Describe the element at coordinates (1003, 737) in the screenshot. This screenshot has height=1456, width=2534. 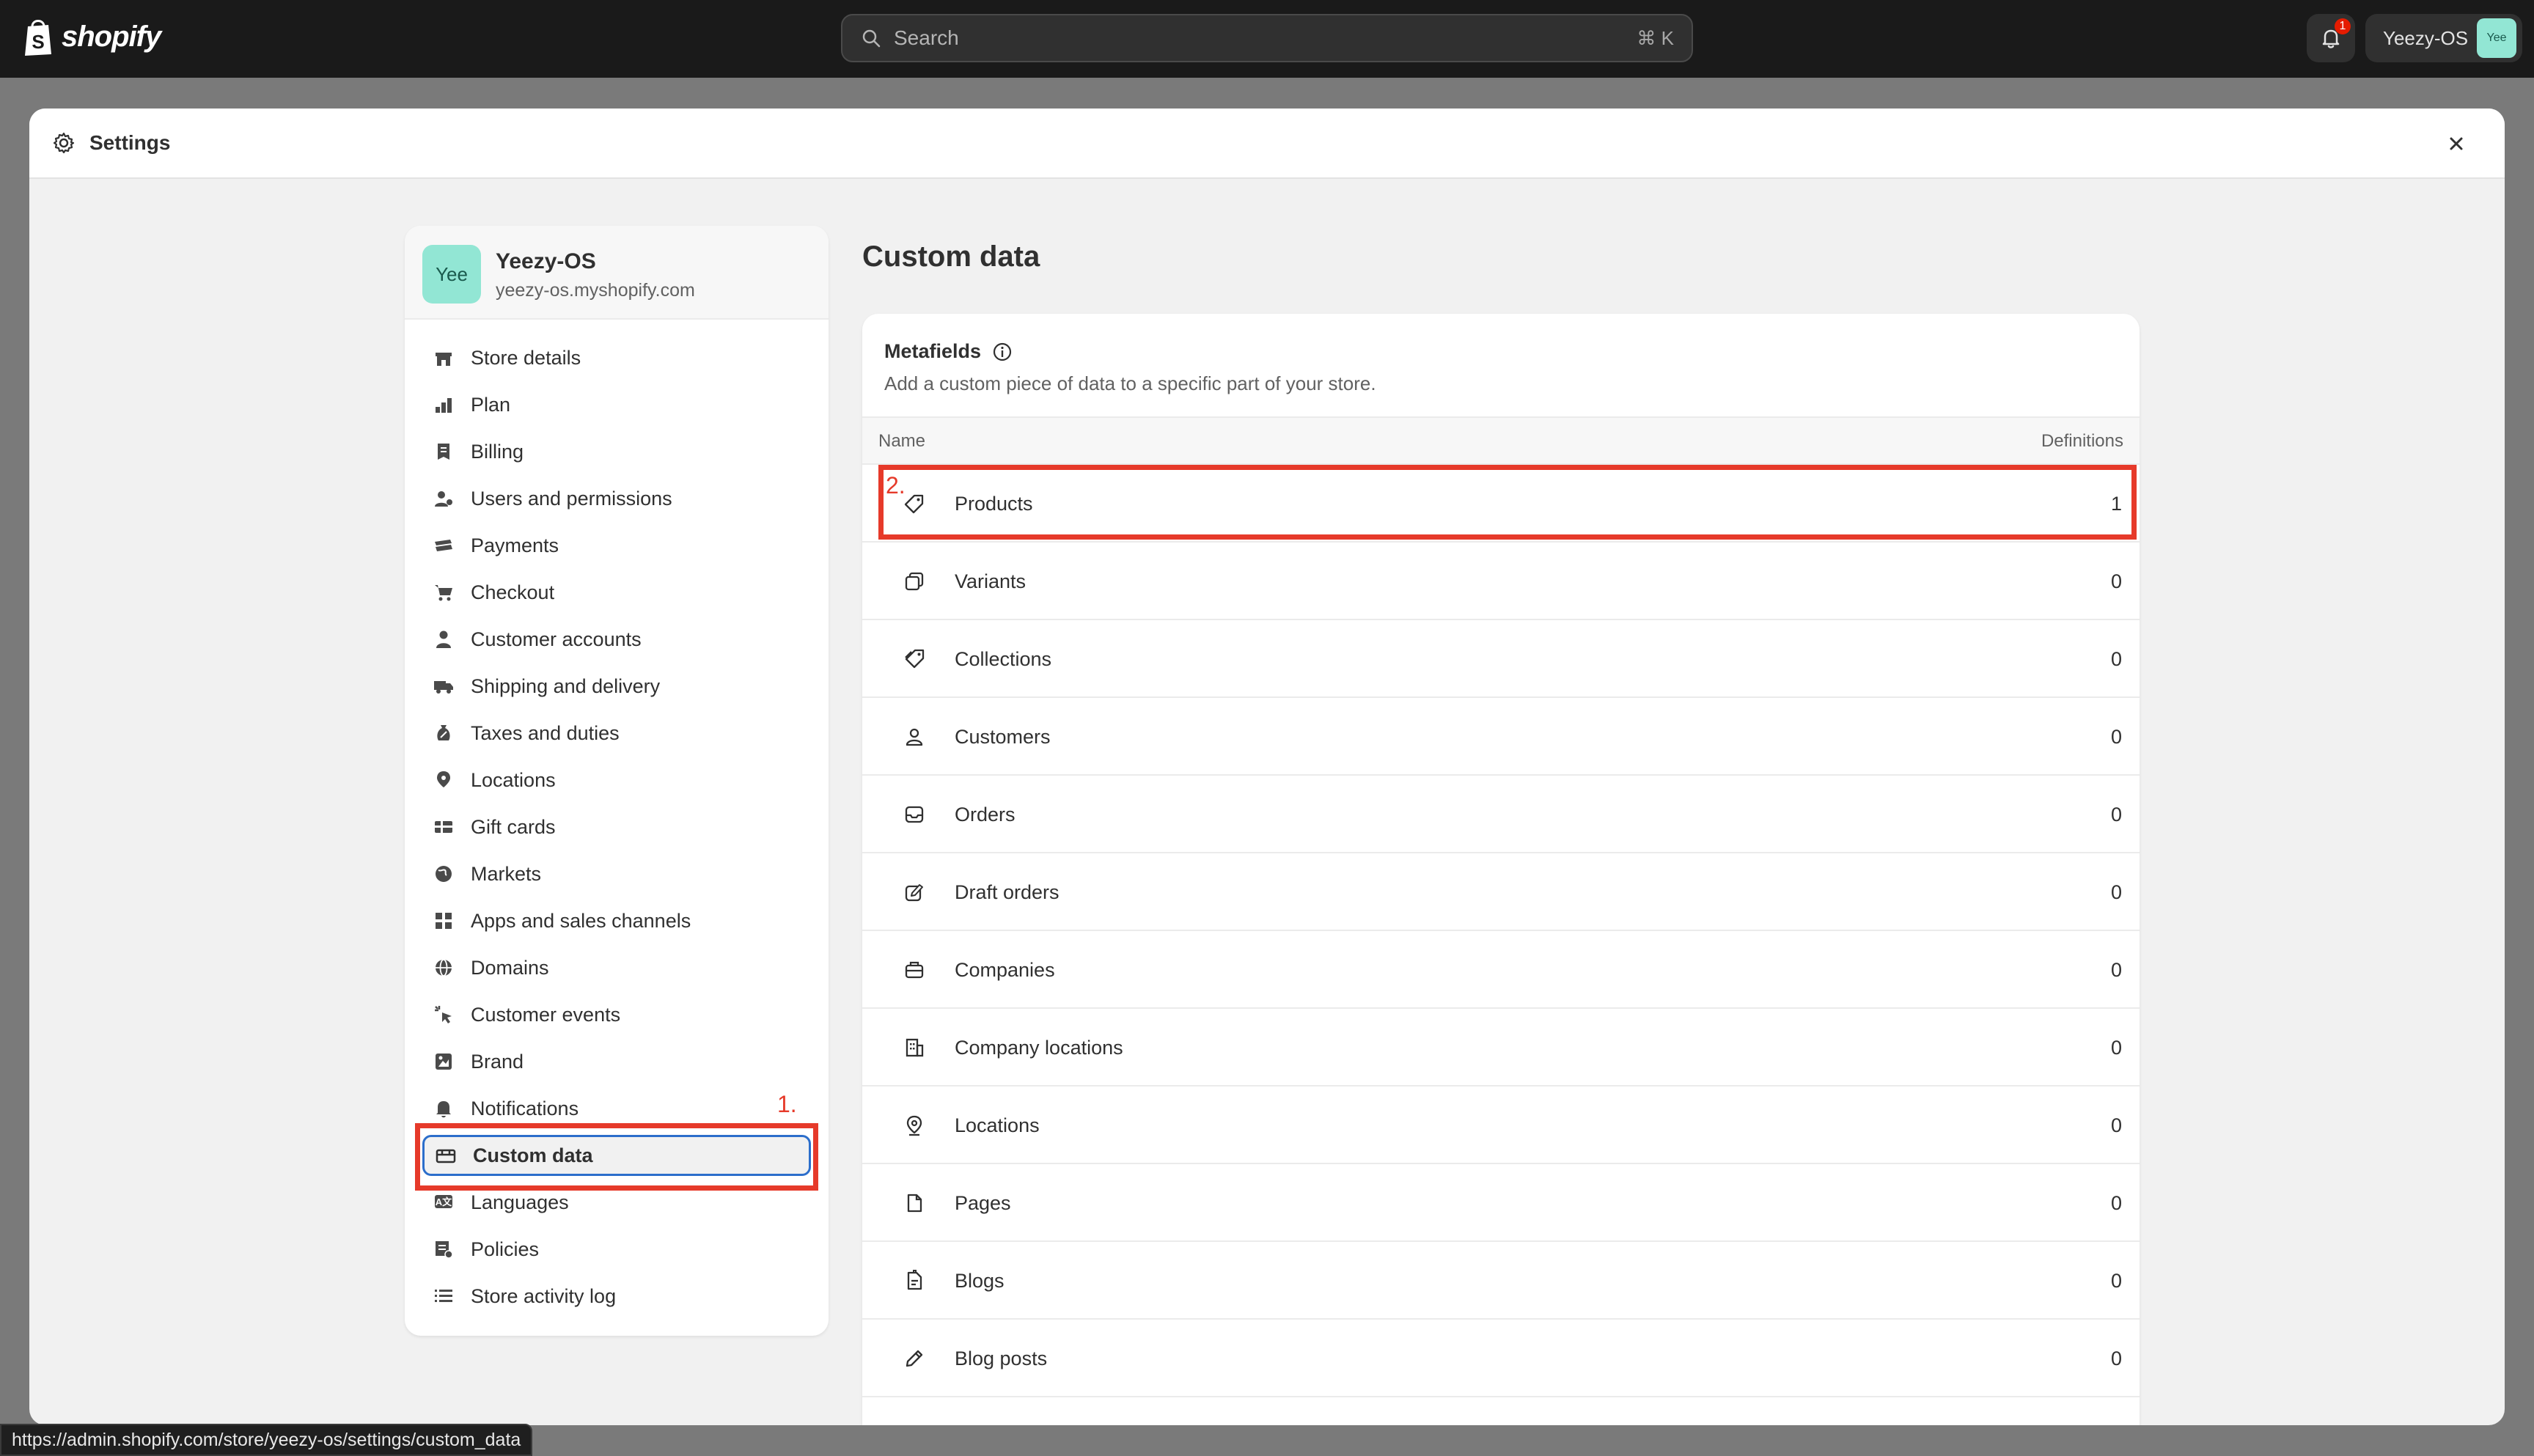
I see `row-label: Customers` at that location.